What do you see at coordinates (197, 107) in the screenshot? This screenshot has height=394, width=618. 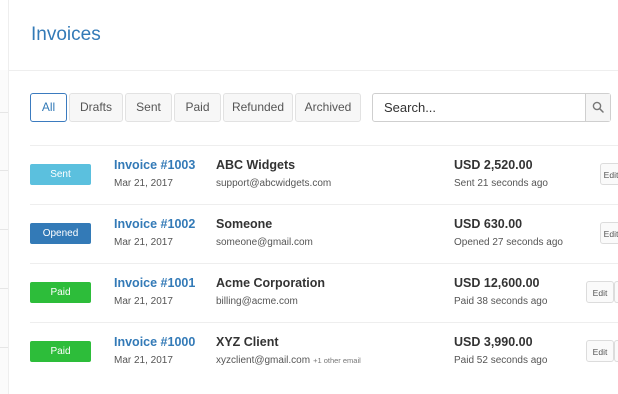 I see `filter-tab-paid: Paid` at bounding box center [197, 107].